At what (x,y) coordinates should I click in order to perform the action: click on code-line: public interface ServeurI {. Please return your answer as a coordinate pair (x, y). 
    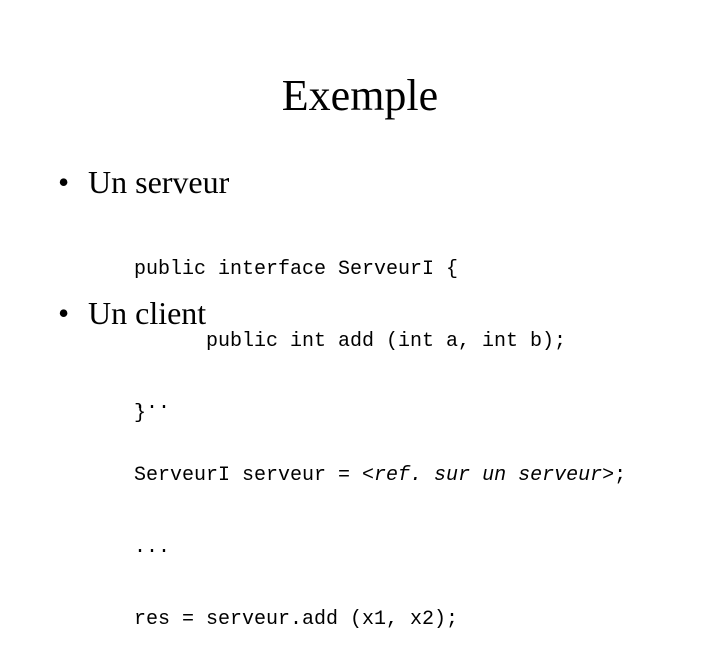
    Looking at the image, I should click on (296, 269).